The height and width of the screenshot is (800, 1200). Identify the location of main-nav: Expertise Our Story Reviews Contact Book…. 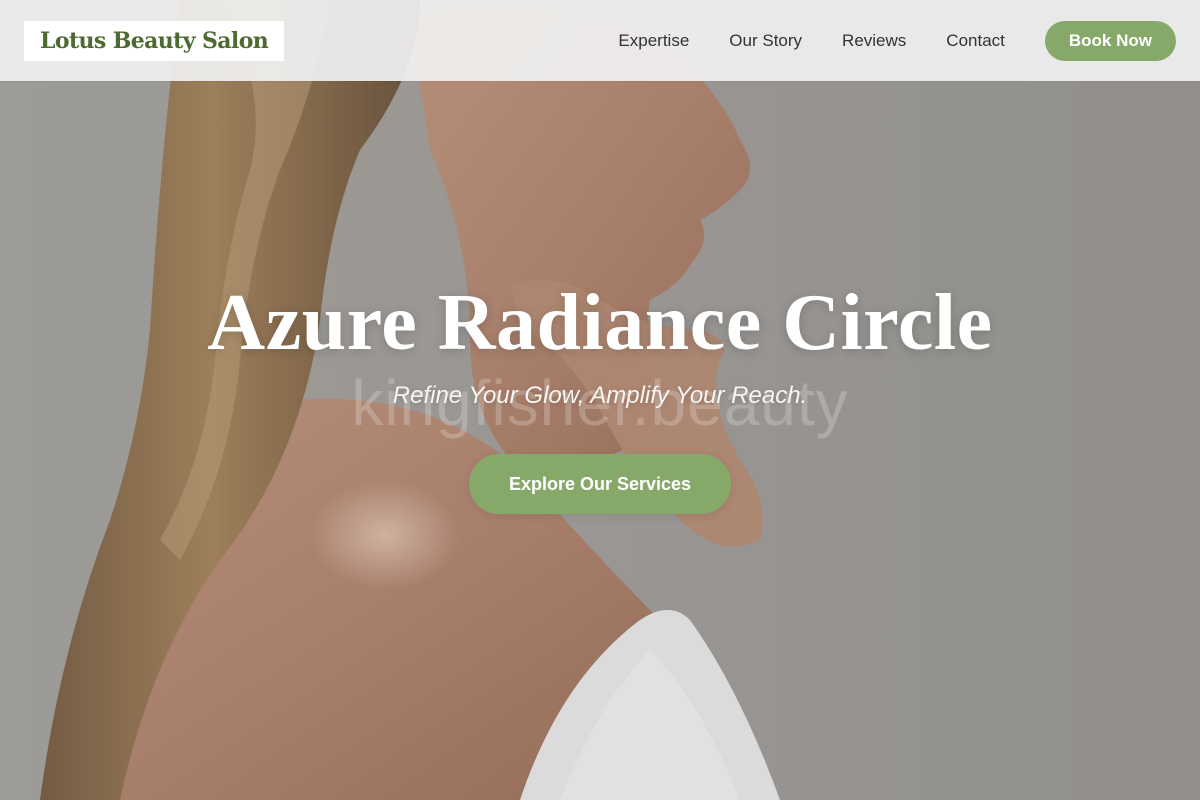
(897, 40).